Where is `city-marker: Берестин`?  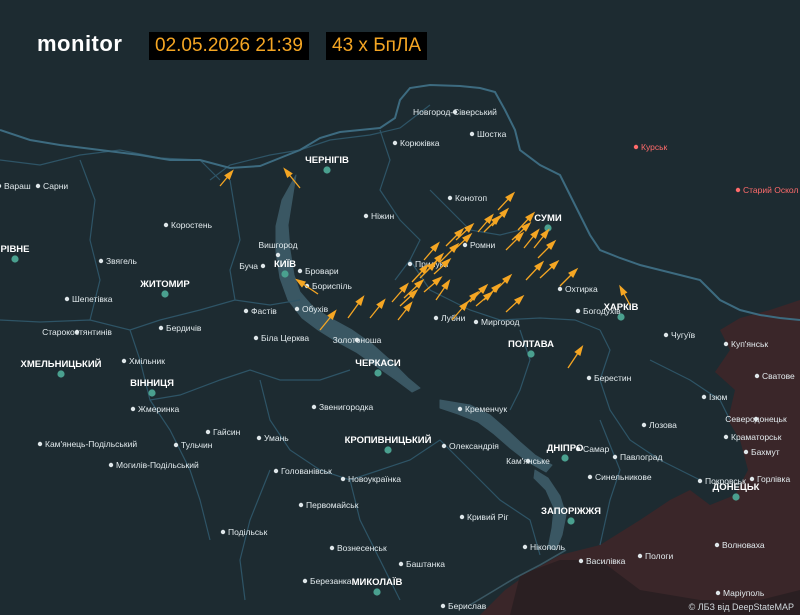
city-marker: Берестин is located at coordinates (609, 378).